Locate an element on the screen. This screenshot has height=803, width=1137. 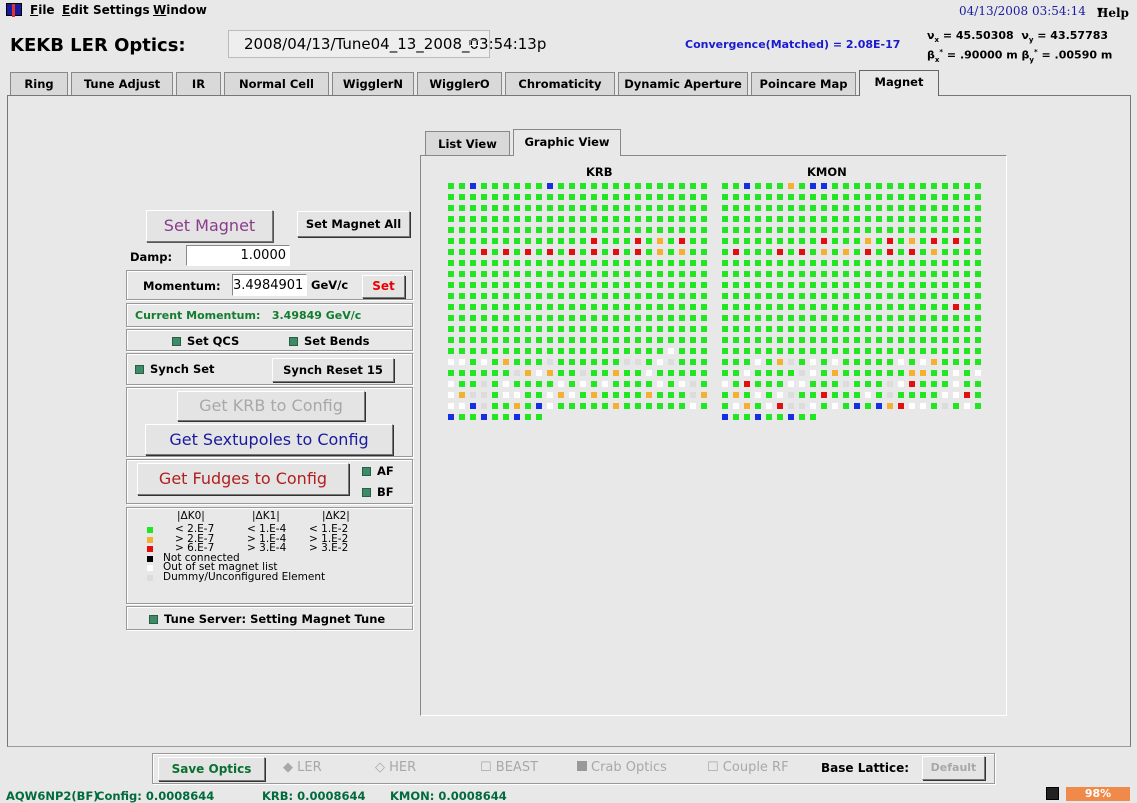
get-fudges-button: Get Fudges to Config is located at coordinates (243, 479).